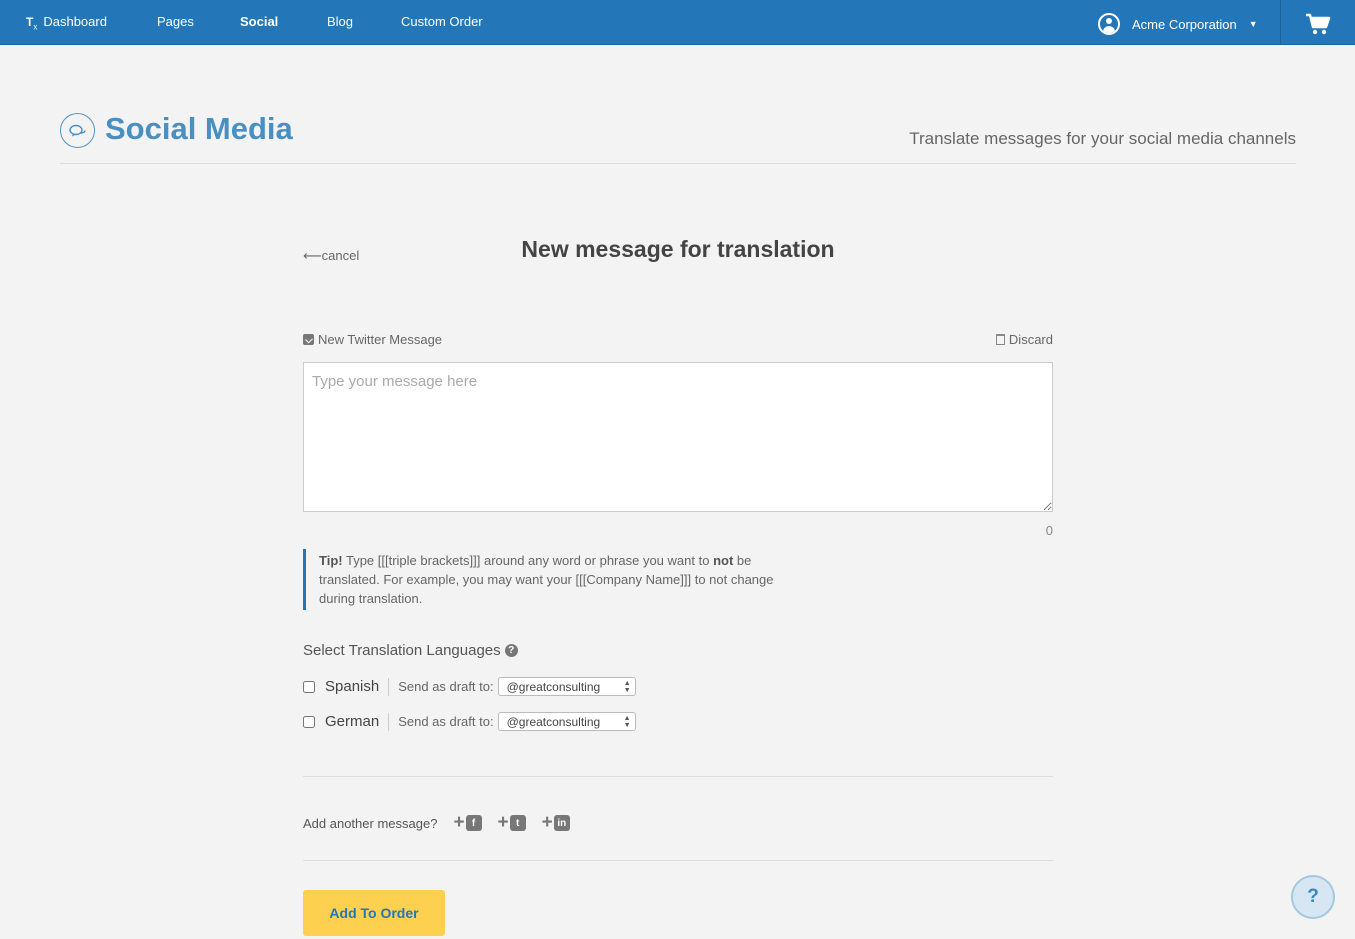  Describe the element at coordinates (1000, 339) in the screenshot. I see `trash-icon` at that location.